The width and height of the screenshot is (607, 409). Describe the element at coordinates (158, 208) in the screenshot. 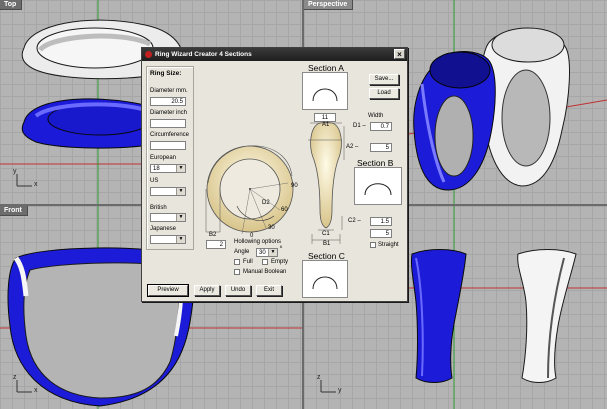

I see `british-label: British` at that location.